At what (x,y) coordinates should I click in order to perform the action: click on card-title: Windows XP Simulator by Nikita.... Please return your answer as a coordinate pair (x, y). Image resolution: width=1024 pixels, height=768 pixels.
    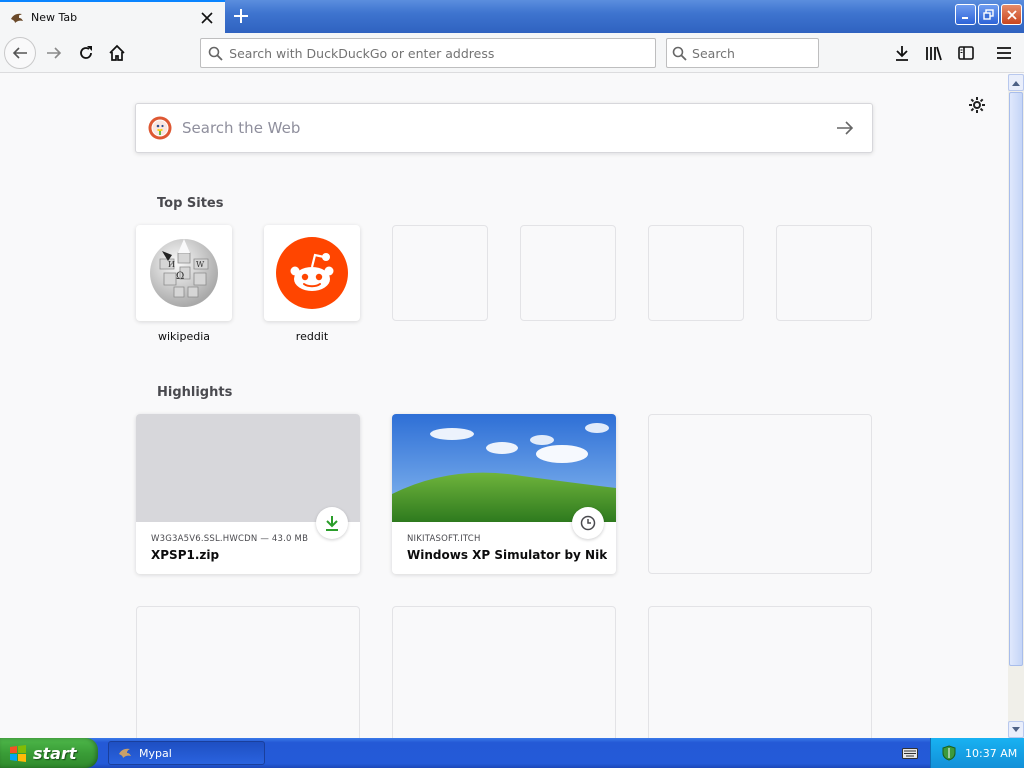
    Looking at the image, I should click on (507, 555).